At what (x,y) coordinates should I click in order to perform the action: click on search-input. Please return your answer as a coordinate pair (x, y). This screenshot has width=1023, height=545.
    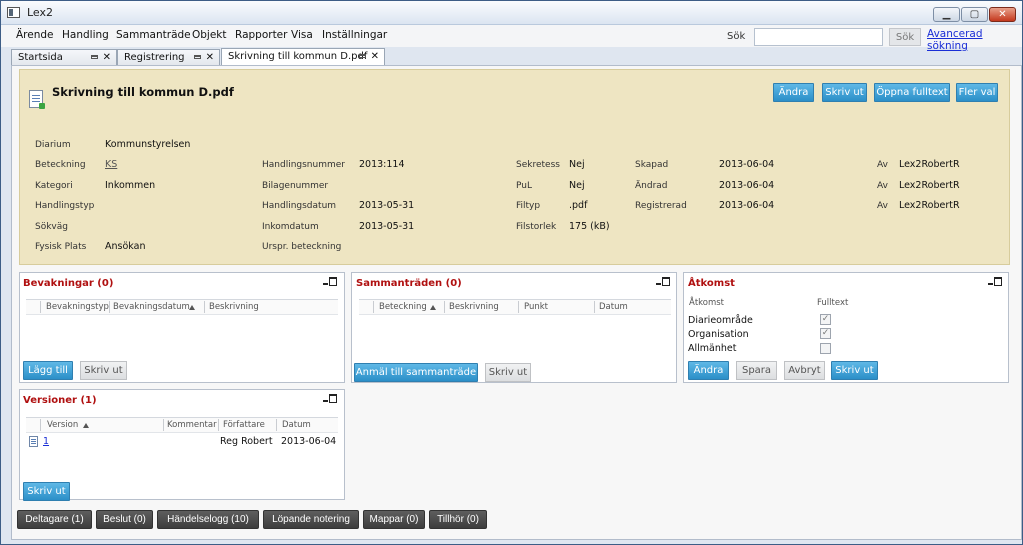
    Looking at the image, I should click on (818, 37).